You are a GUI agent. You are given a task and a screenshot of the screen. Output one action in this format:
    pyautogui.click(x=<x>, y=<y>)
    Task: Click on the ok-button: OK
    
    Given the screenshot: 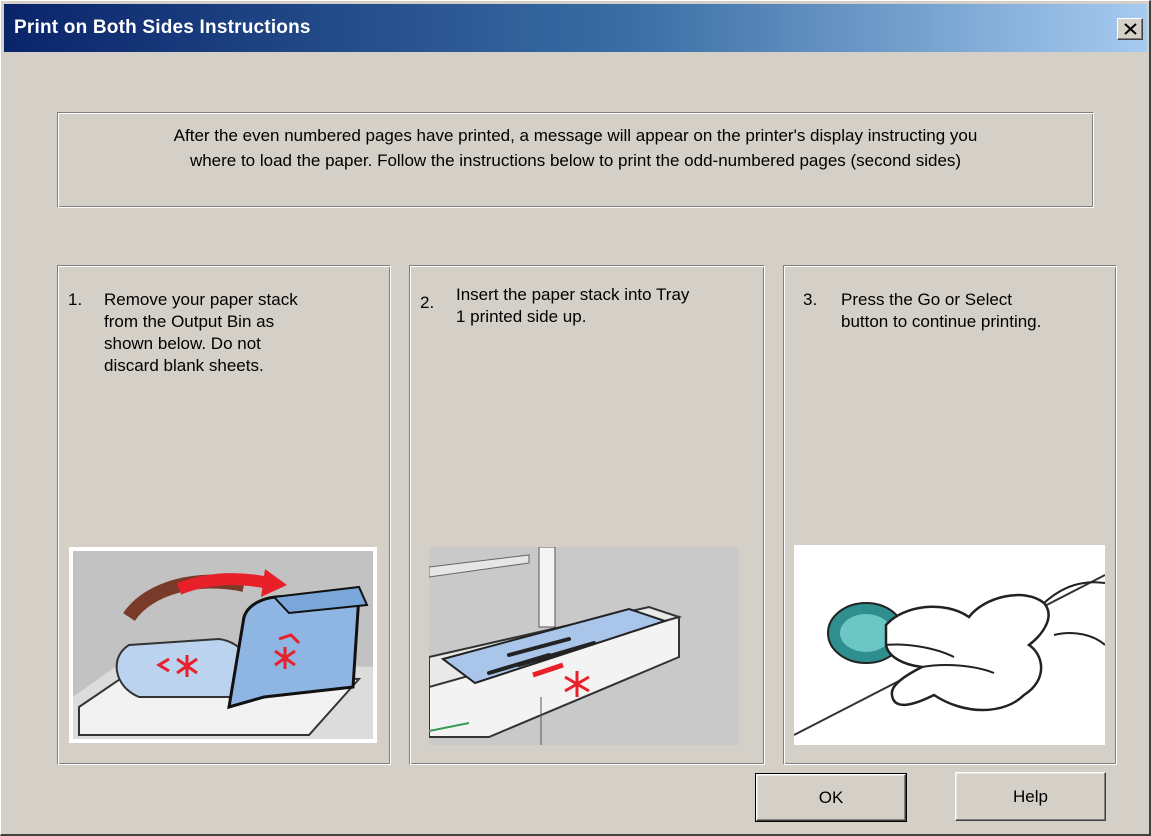 What is the action you would take?
    pyautogui.click(x=831, y=797)
    